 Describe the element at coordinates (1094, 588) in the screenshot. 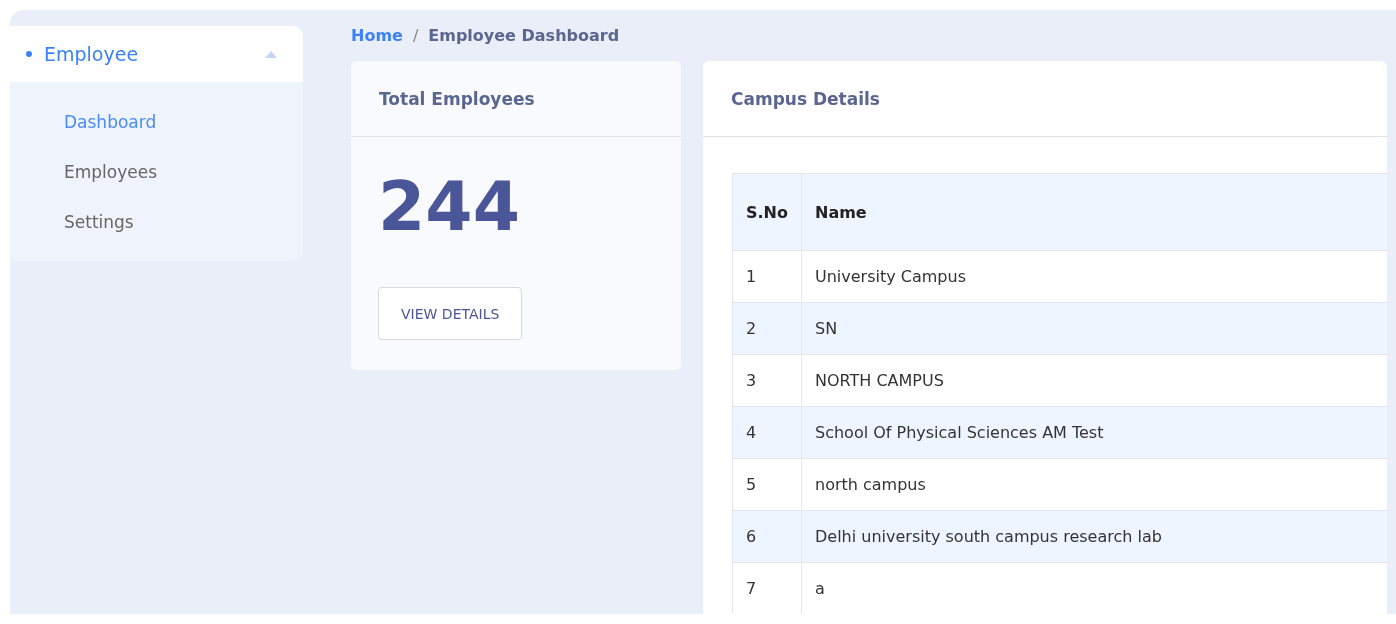

I see `table-cell: a` at that location.